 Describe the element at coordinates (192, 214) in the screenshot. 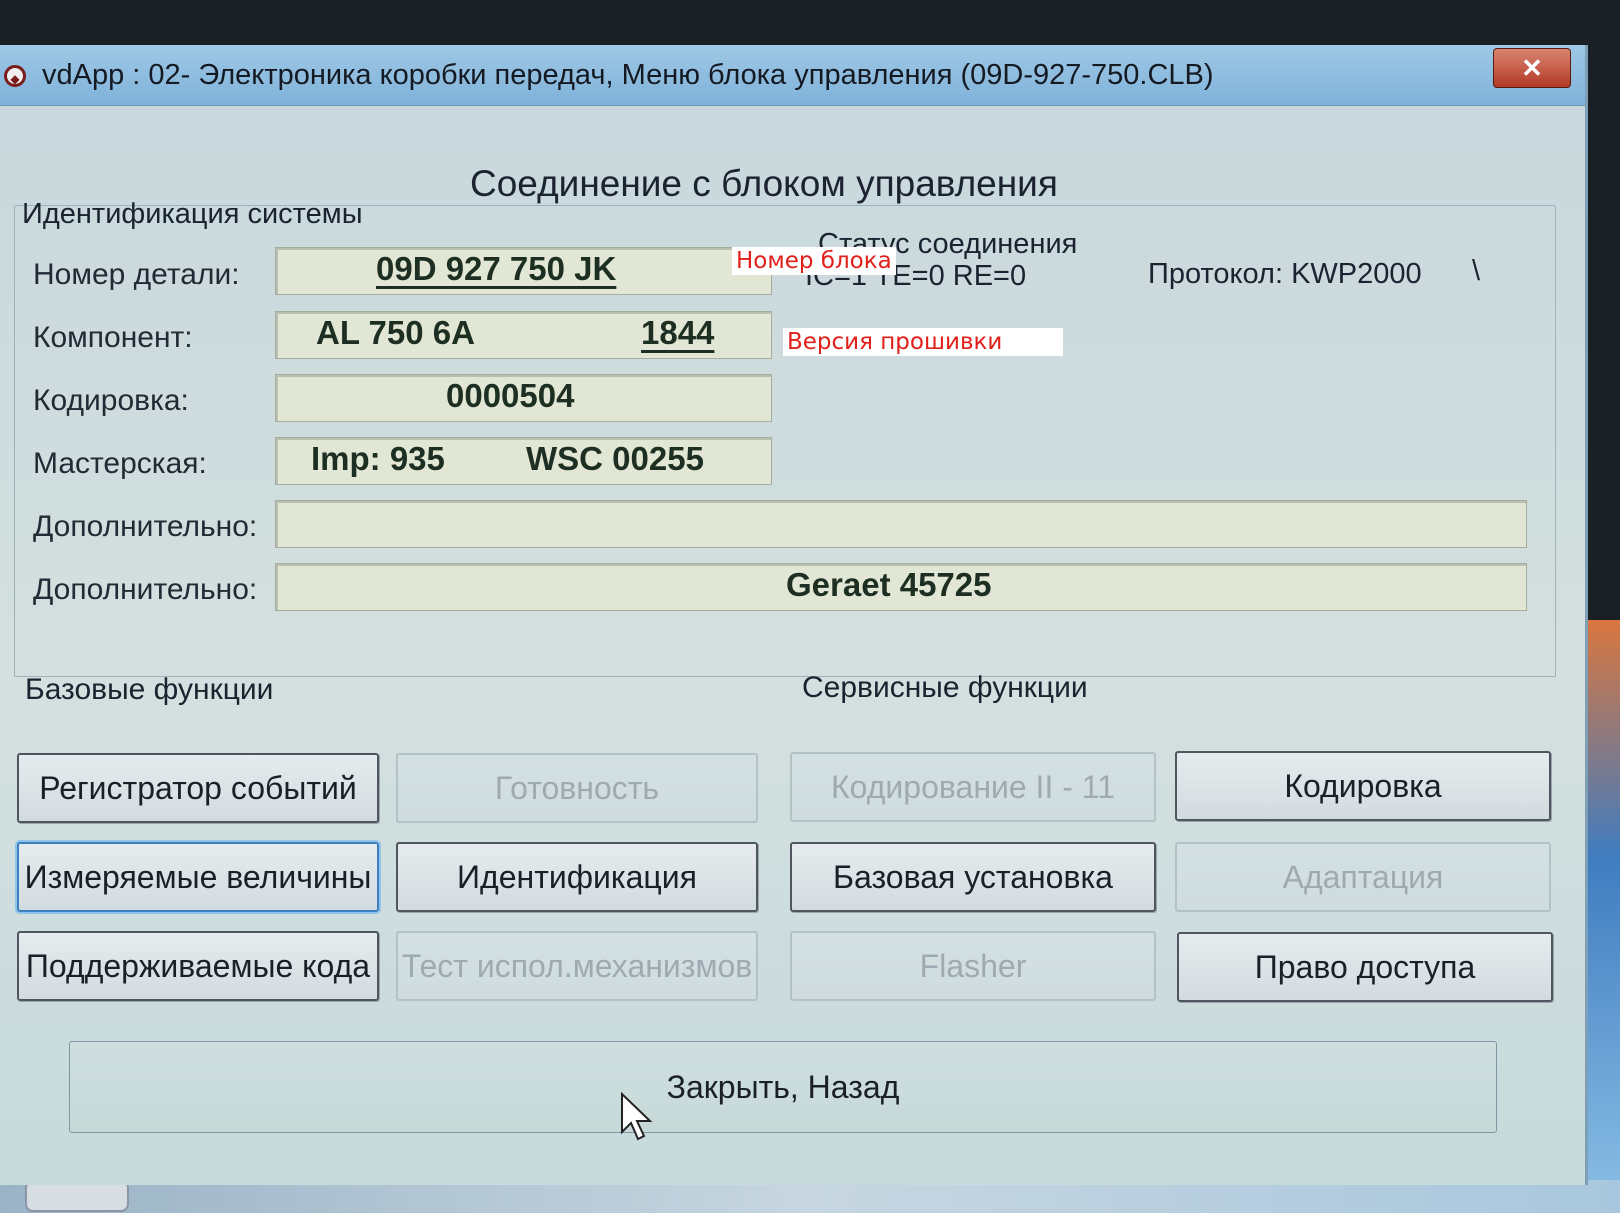

I see `identification-group-label: Идентификация системы` at that location.